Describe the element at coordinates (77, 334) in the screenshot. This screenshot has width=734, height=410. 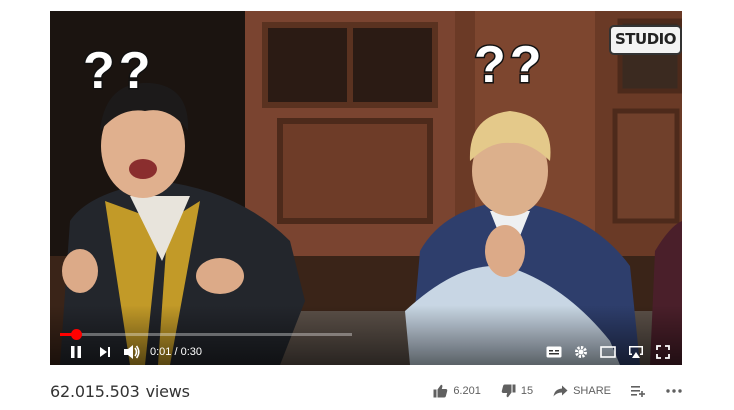
I see `progress-scrubber` at that location.